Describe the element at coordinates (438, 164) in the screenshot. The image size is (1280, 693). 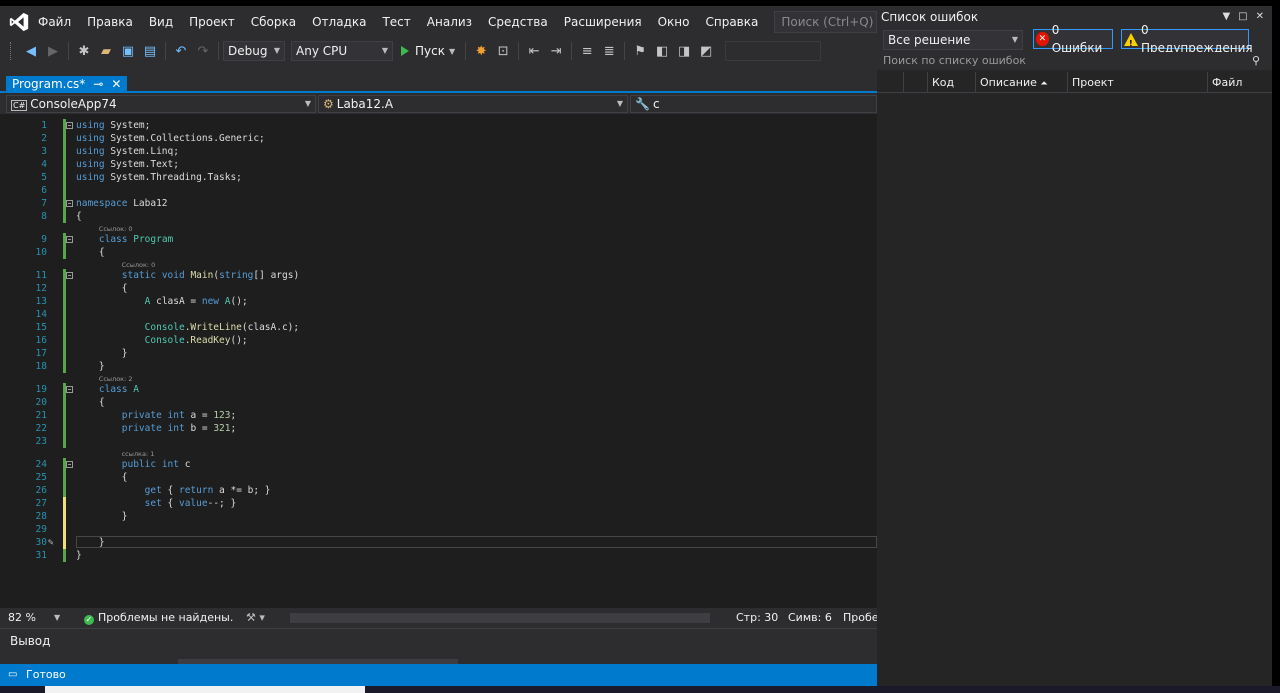
I see `code-line: 4 using System.Text;` at that location.